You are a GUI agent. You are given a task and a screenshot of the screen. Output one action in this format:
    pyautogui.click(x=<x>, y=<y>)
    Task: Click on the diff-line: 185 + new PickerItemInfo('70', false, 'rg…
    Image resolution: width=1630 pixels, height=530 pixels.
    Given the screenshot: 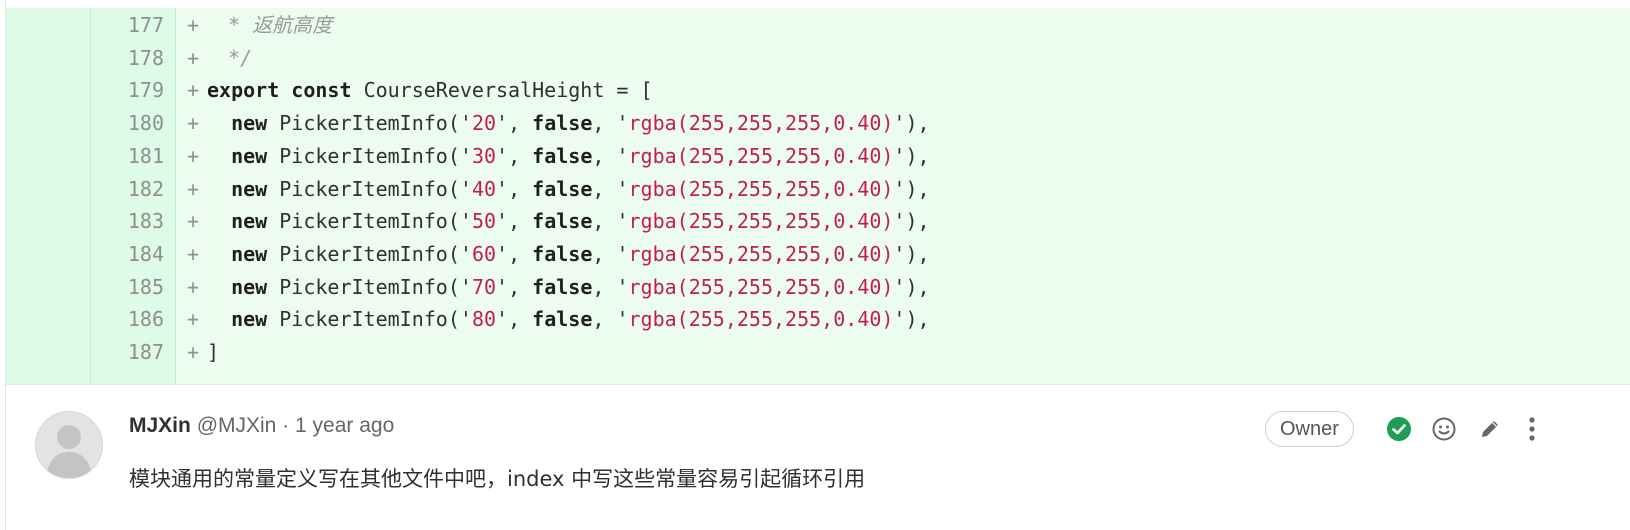 What is the action you would take?
    pyautogui.click(x=818, y=287)
    